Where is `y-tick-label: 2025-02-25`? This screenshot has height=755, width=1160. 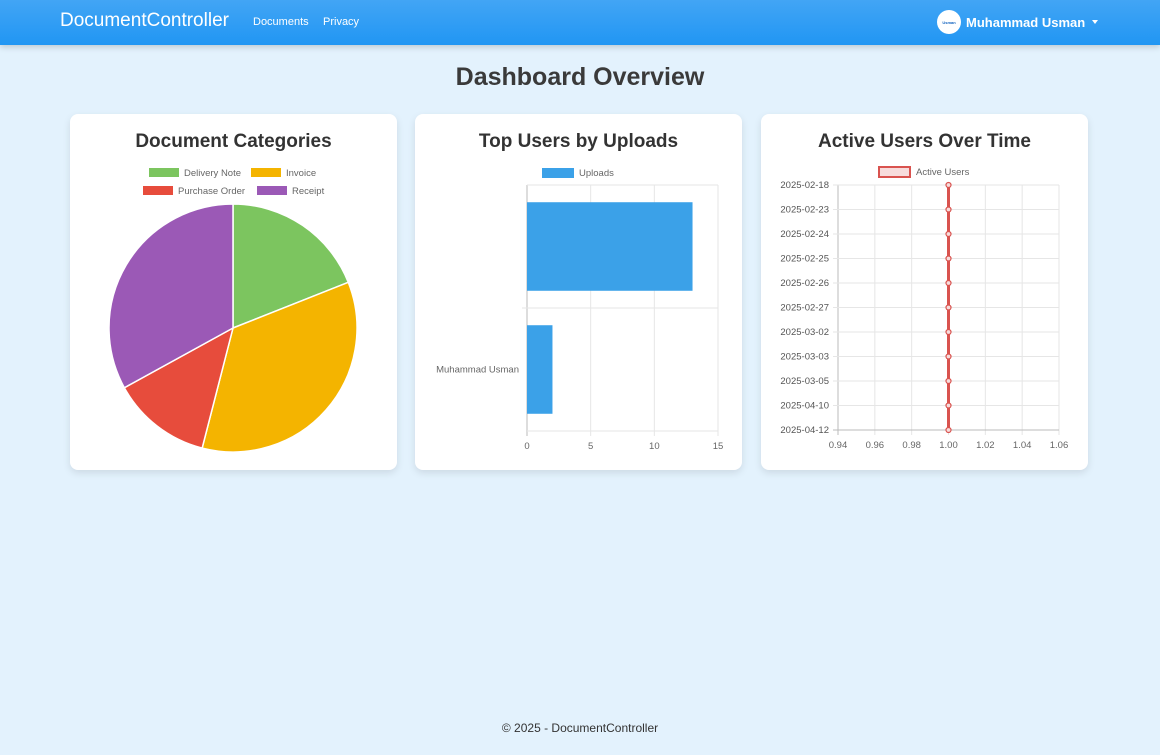 y-tick-label: 2025-02-25 is located at coordinates (804, 259).